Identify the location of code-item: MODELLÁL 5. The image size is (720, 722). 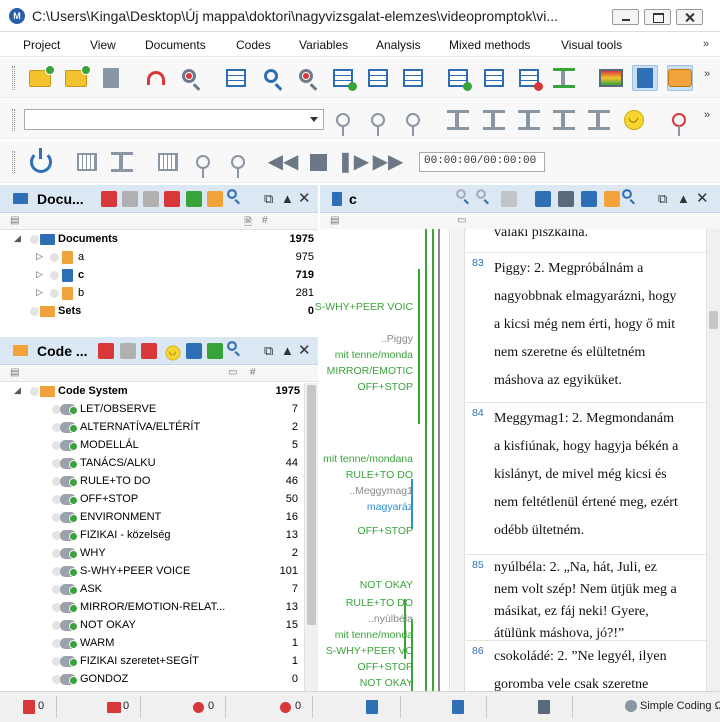
(152, 446).